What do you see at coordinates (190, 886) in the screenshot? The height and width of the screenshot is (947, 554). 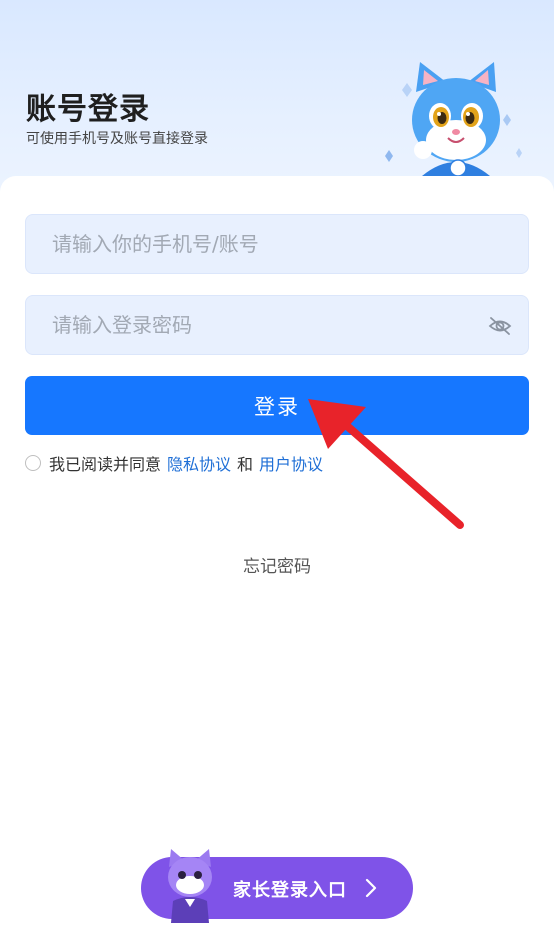 I see `purple-cat-mascot-icon` at bounding box center [190, 886].